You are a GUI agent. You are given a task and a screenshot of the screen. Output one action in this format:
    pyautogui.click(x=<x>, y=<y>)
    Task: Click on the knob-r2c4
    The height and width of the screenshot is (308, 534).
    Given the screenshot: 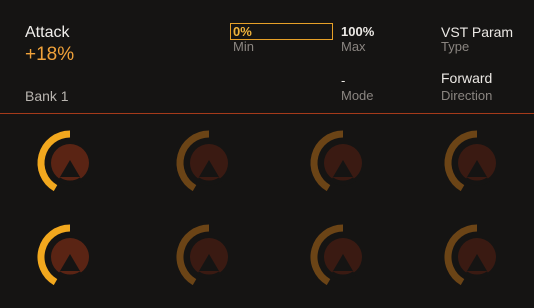 What is the action you would take?
    pyautogui.click(x=477, y=257)
    